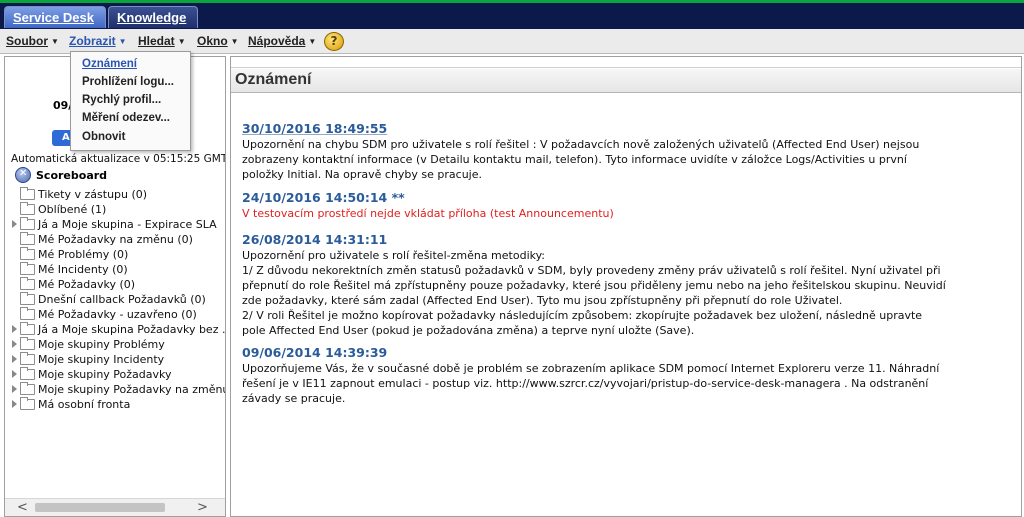 Image resolution: width=1024 pixels, height=517 pixels. Describe the element at coordinates (626, 62) in the screenshot. I see `panel-top-strip` at that location.